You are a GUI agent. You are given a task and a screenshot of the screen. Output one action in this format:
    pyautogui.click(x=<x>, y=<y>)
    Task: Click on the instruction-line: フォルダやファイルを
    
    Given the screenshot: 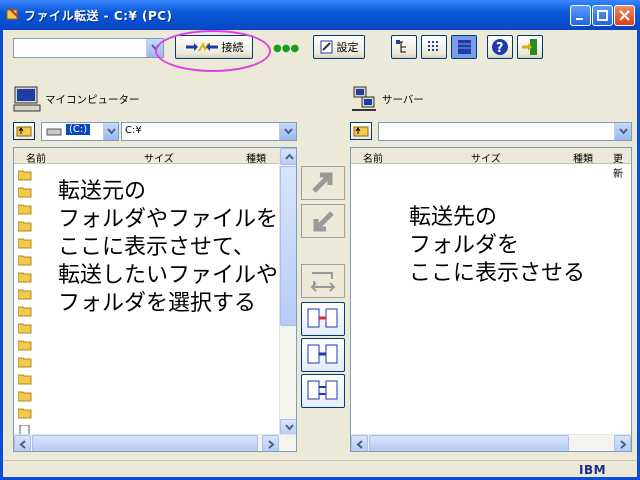 What is the action you would take?
    pyautogui.click(x=168, y=219)
    